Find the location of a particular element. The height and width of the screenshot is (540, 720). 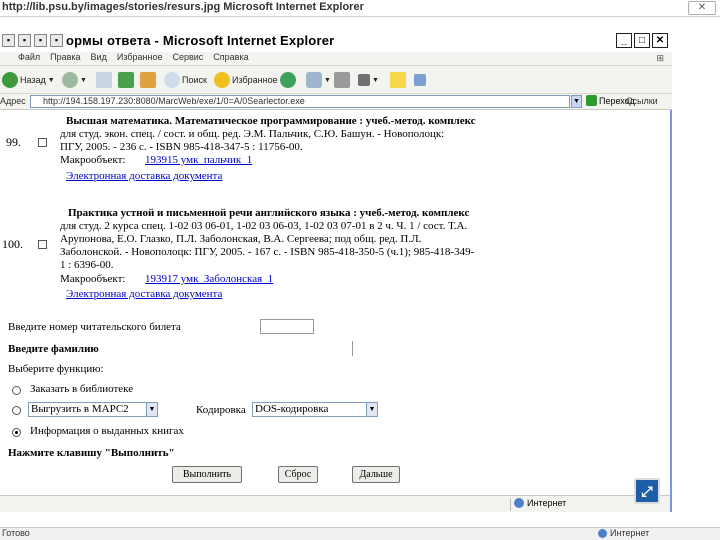

macro-object-link: 193915 умк_пальчик_1 is located at coordinates (198, 160).